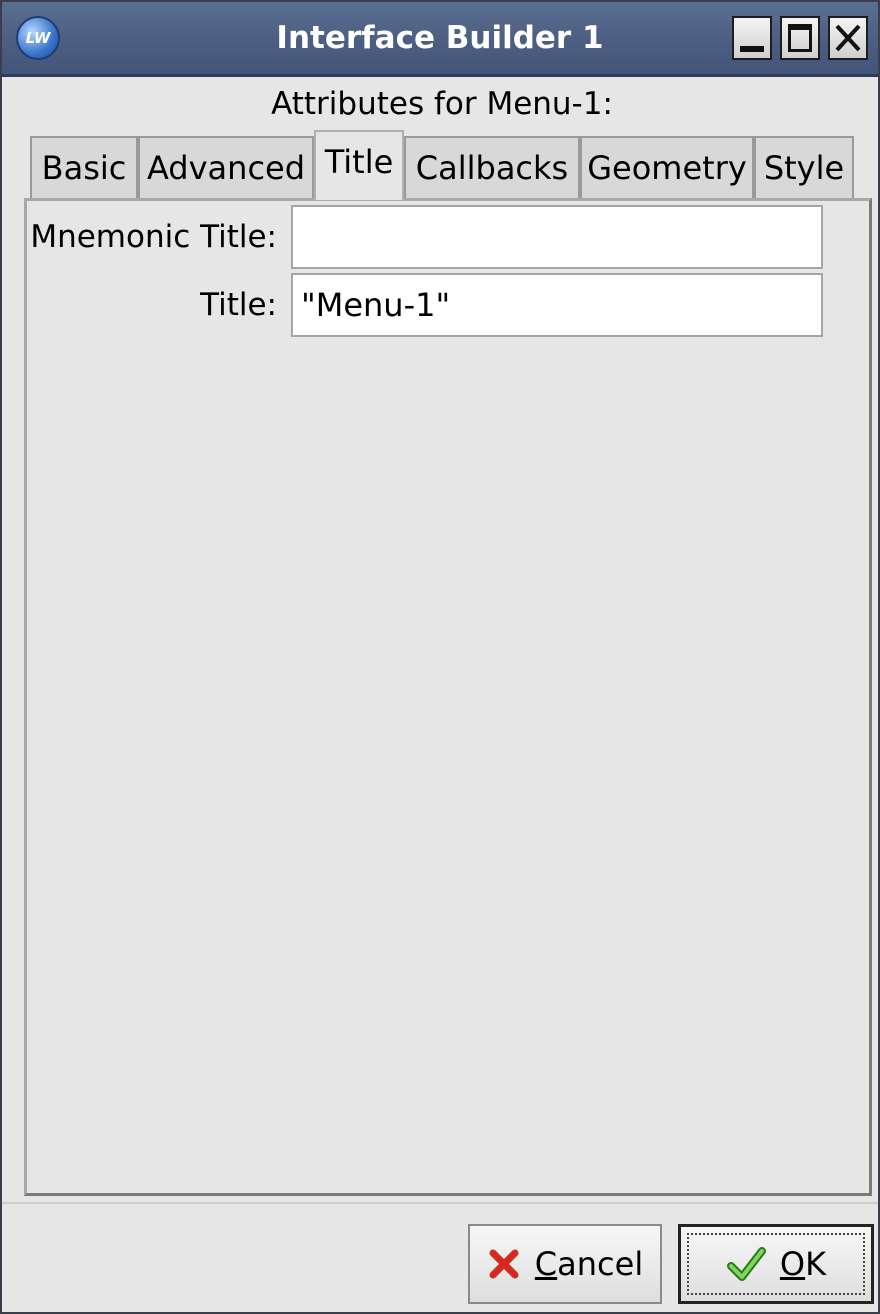 Image resolution: width=880 pixels, height=1314 pixels. I want to click on close-icon, so click(848, 38).